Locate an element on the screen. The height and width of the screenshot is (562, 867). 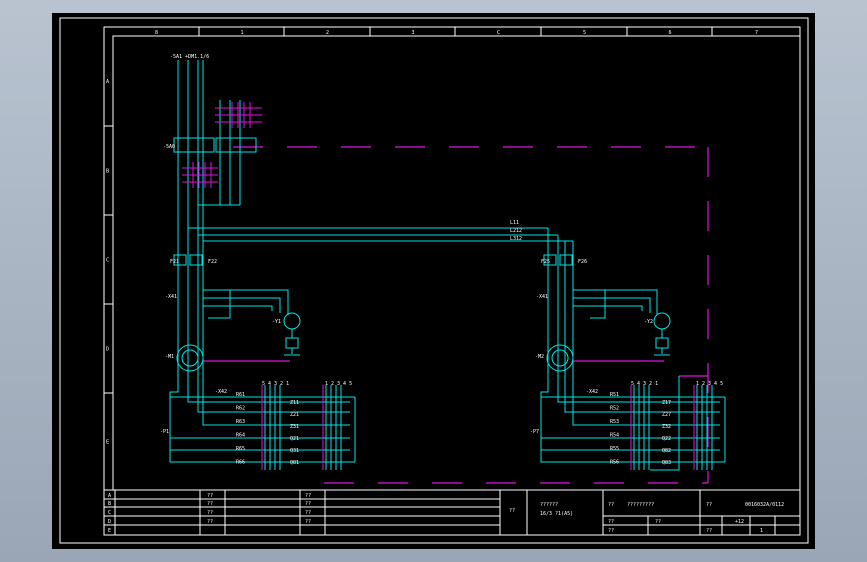
bus-label-1: L11 is located at coordinates (514, 223).